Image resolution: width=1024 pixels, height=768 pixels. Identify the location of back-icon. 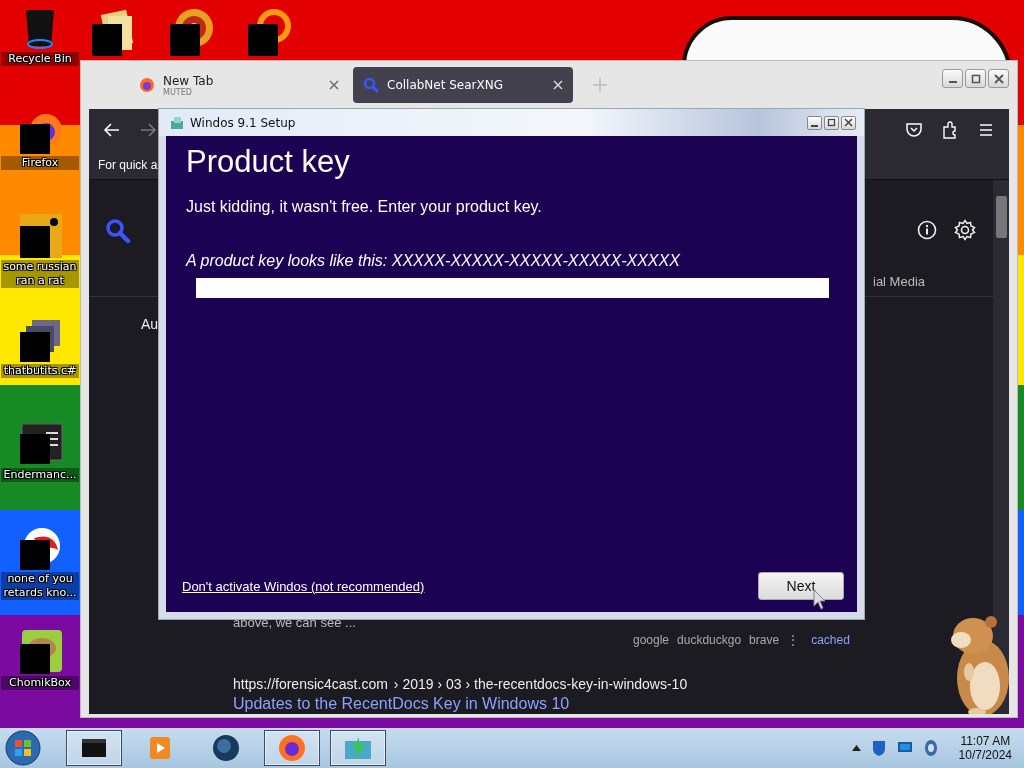
(112, 130).